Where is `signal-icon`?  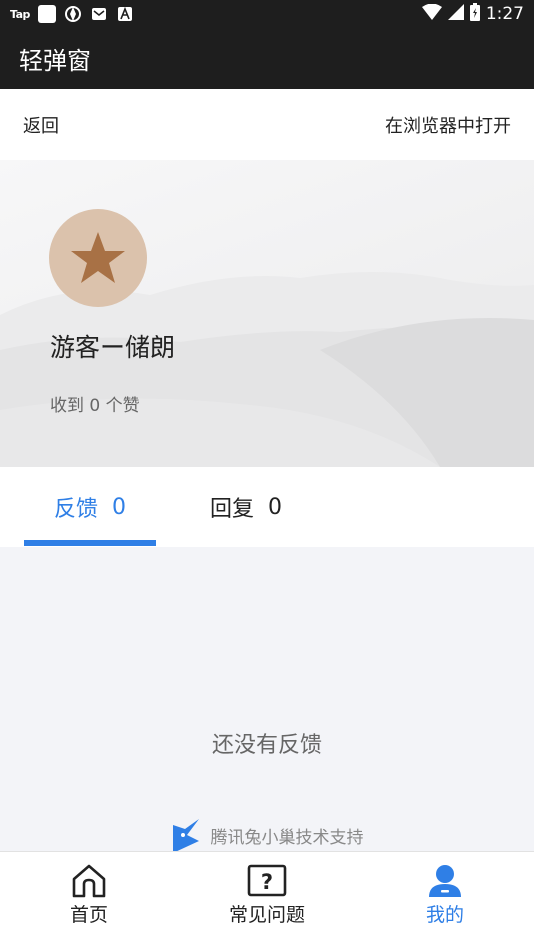 signal-icon is located at coordinates (455, 14).